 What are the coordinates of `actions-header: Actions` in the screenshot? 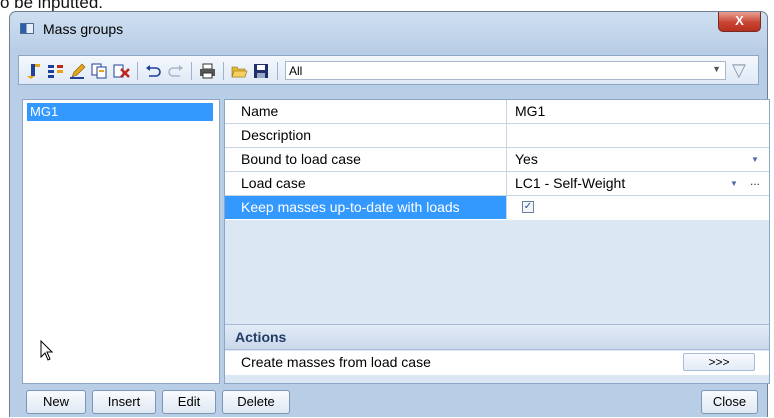 It's located at (497, 337).